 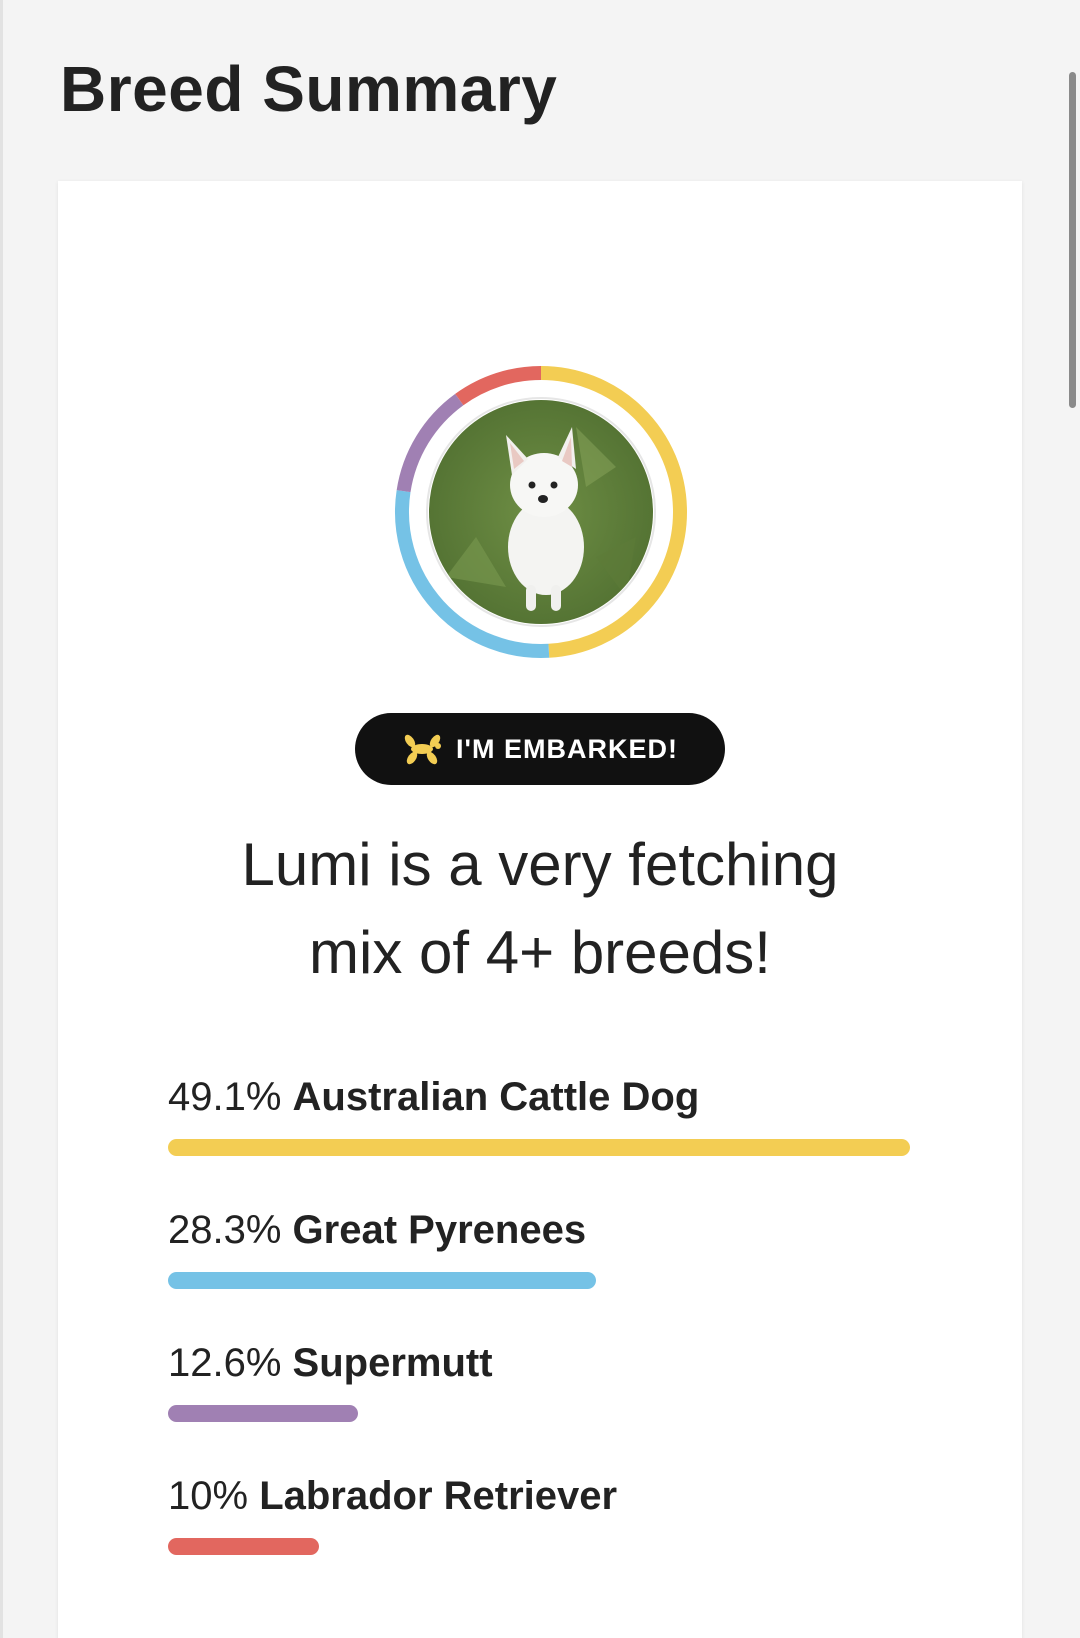 I want to click on breed-ring-chart, so click(x=541, y=512).